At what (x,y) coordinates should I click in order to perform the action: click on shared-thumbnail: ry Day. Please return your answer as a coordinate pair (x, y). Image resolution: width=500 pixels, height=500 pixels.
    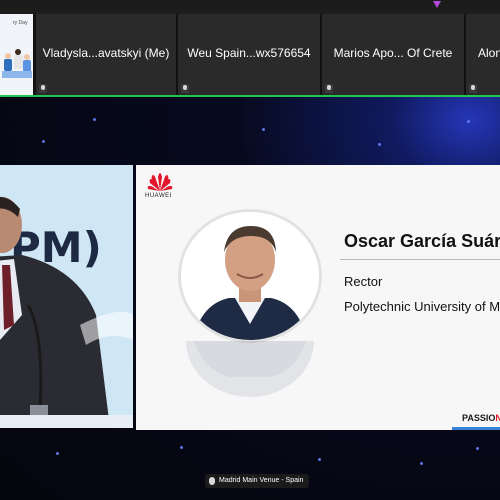
    Looking at the image, I should click on (16, 55).